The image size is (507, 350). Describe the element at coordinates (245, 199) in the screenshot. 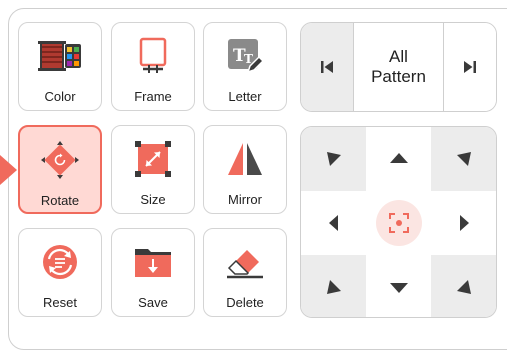

I see `mirror-label: Mirror` at that location.